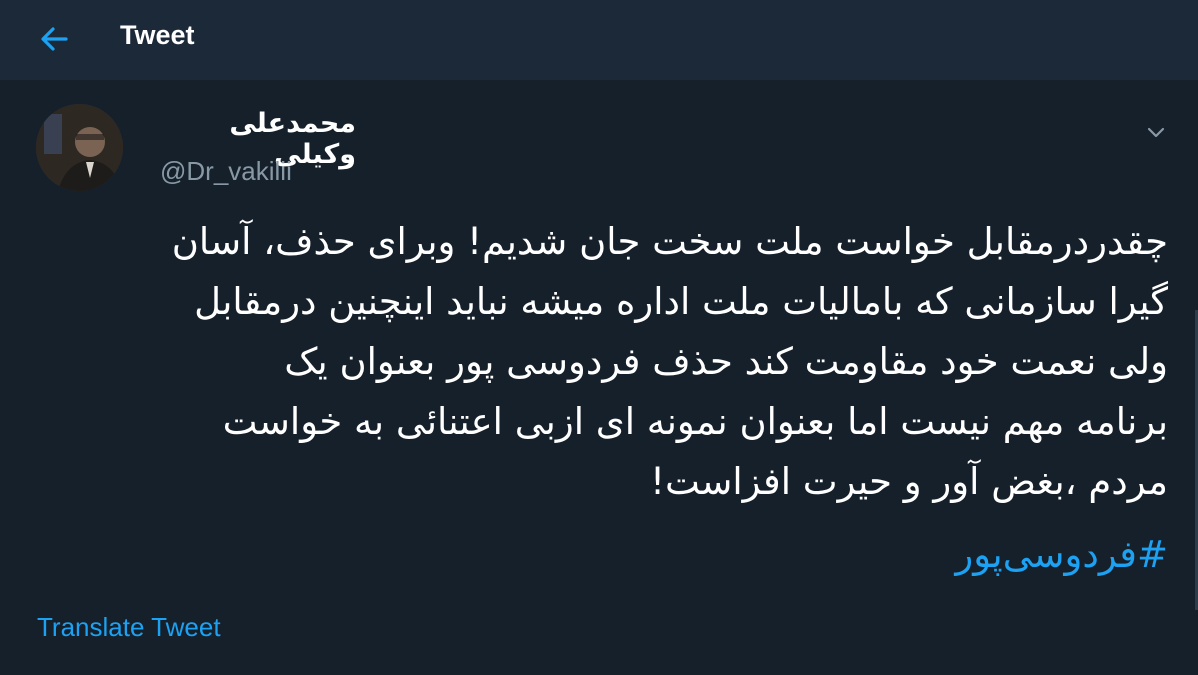  I want to click on back-button, so click(54, 39).